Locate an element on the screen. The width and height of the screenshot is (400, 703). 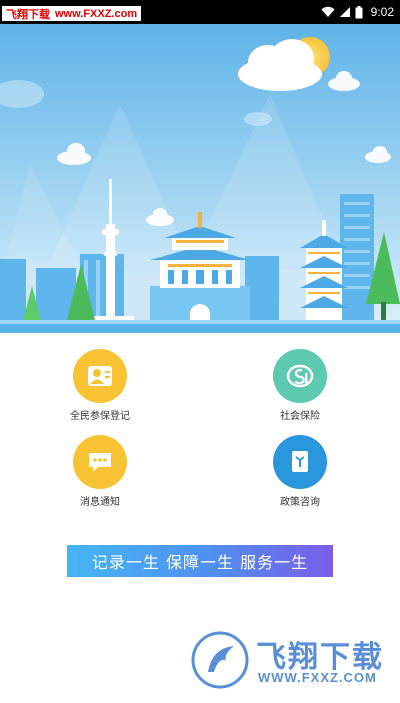
service-tile-social-insurance: 社会保险 is located at coordinates (300, 386).